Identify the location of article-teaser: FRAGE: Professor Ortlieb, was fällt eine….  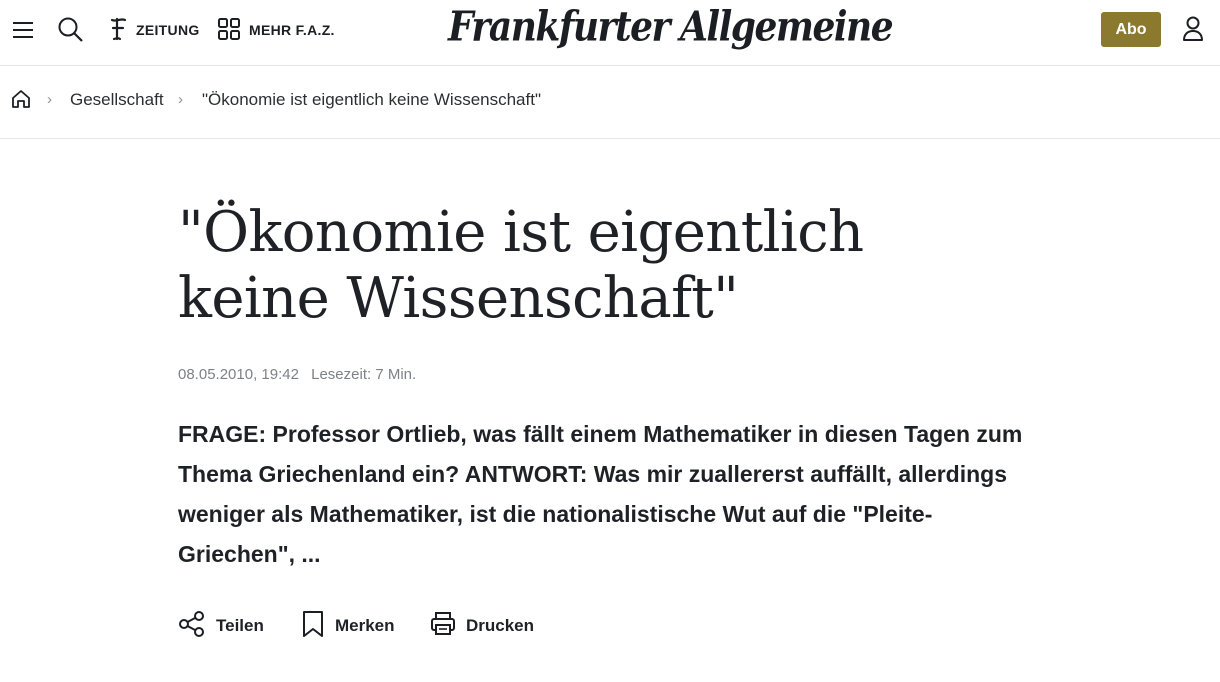
(600, 494).